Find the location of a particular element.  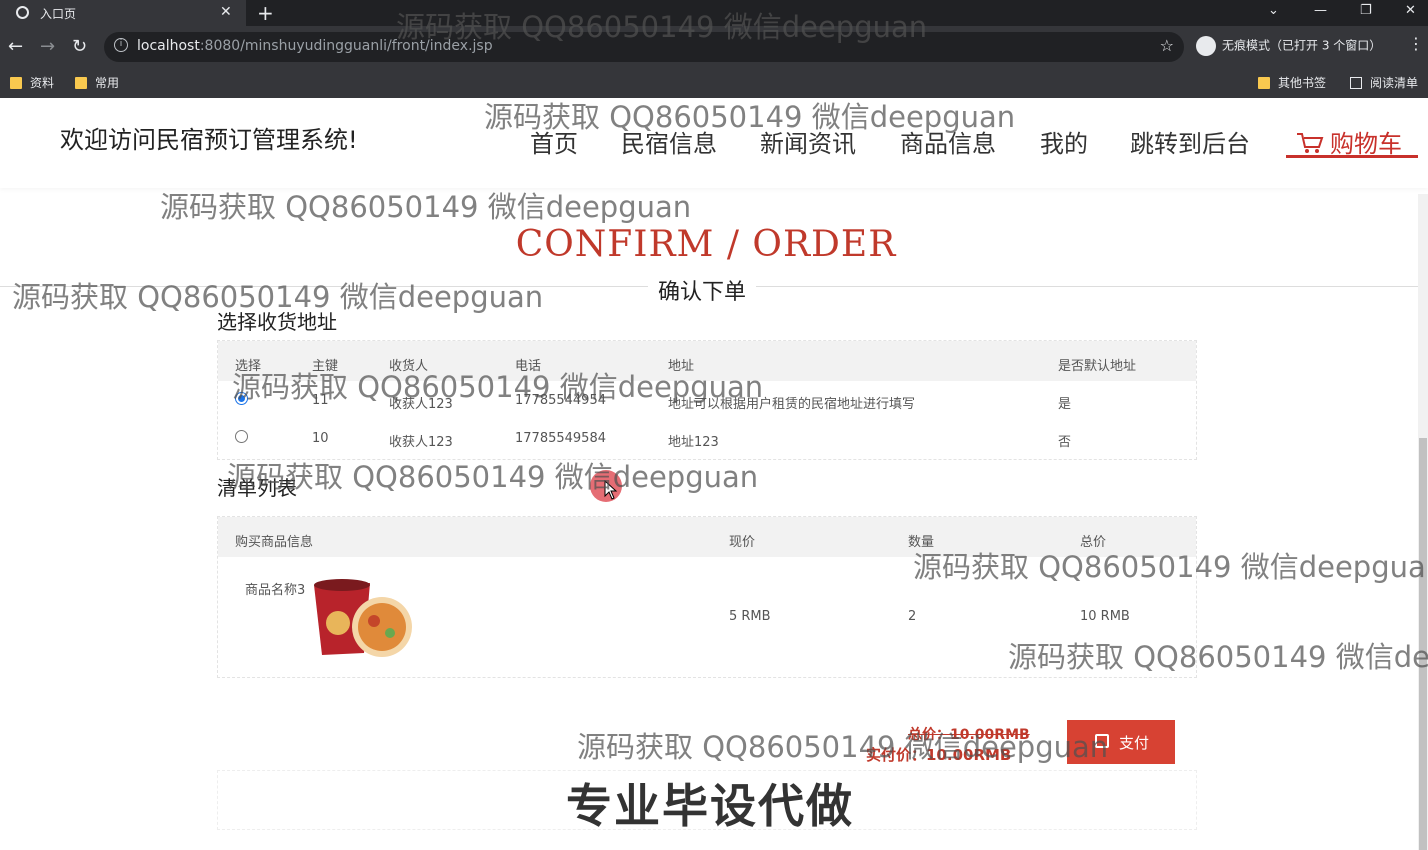

incognito-indicator: 无痕模式（已打开 3 个窗口） is located at coordinates (1288, 46).